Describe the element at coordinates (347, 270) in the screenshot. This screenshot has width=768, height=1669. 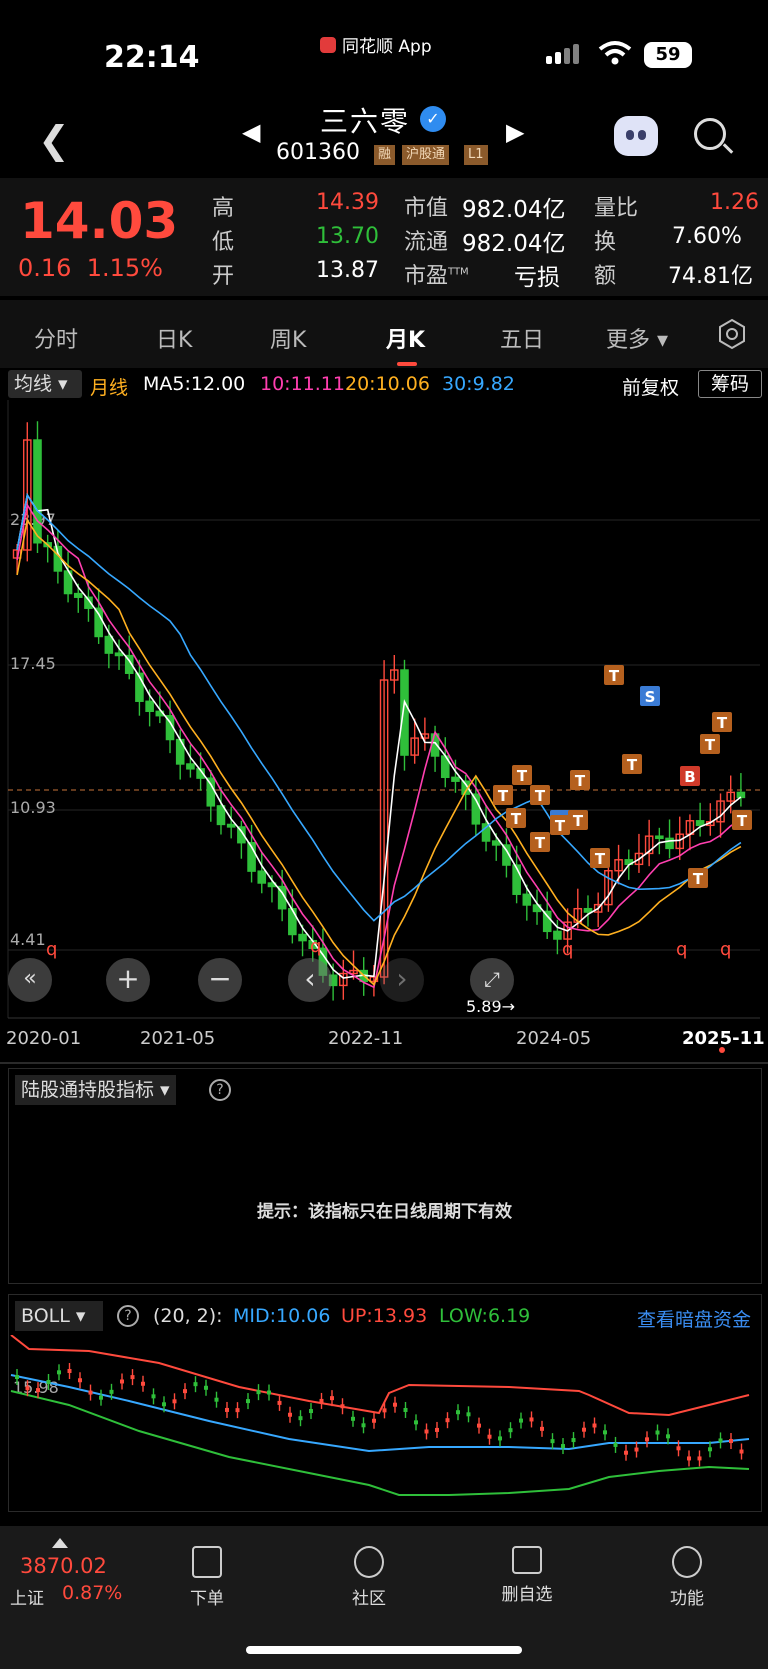
I see `open-value: 13.87` at that location.